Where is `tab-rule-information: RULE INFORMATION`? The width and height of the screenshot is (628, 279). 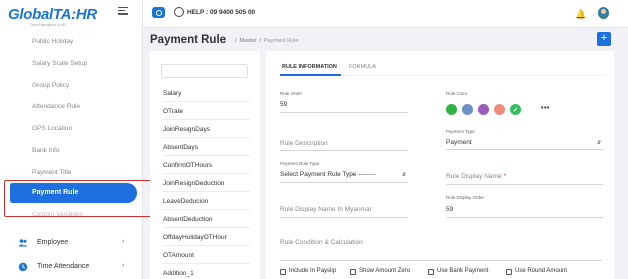
tab-rule-information: RULE INFORMATION is located at coordinates (309, 67).